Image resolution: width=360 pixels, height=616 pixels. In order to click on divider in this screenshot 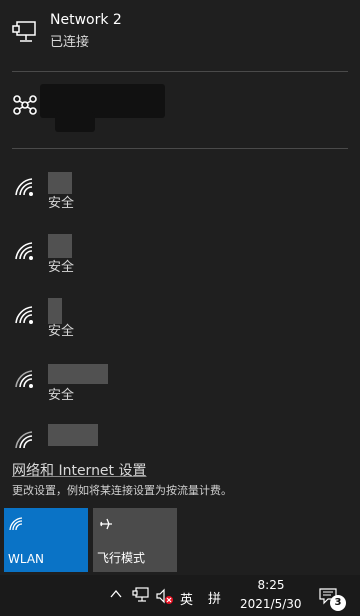, I will do `click(180, 148)`.